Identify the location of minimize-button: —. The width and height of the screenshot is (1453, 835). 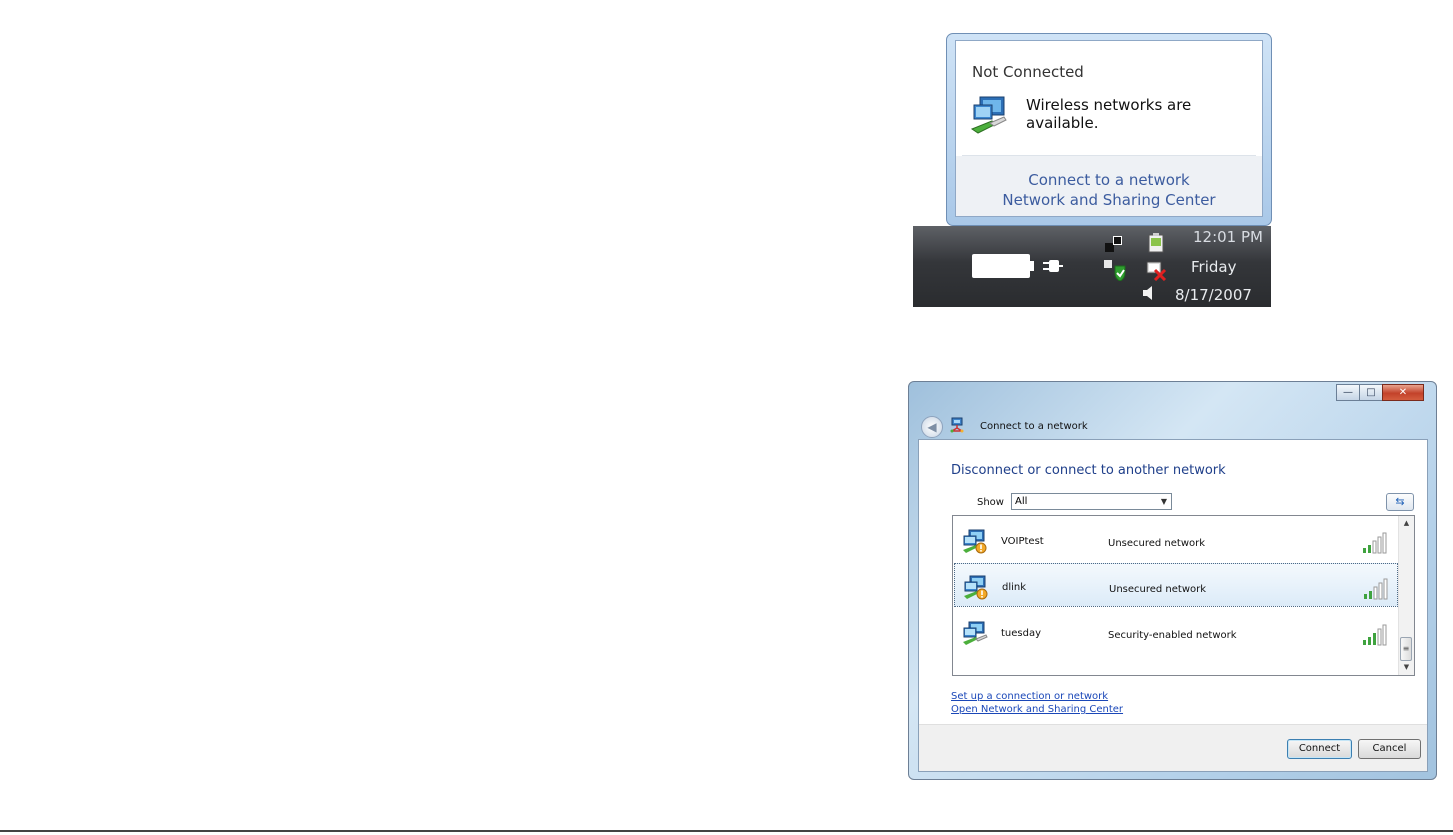
(1348, 392).